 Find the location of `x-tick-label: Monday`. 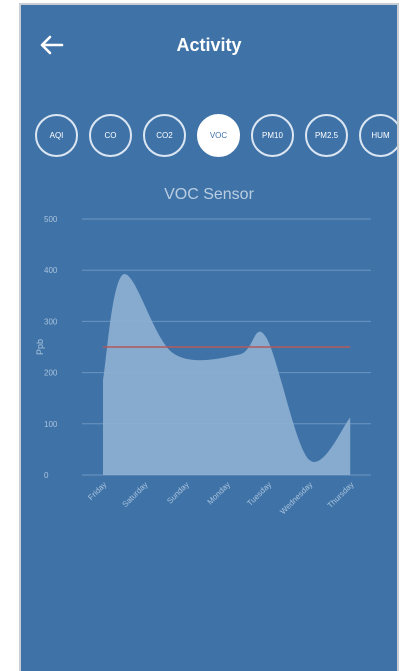

x-tick-label: Monday is located at coordinates (219, 493).